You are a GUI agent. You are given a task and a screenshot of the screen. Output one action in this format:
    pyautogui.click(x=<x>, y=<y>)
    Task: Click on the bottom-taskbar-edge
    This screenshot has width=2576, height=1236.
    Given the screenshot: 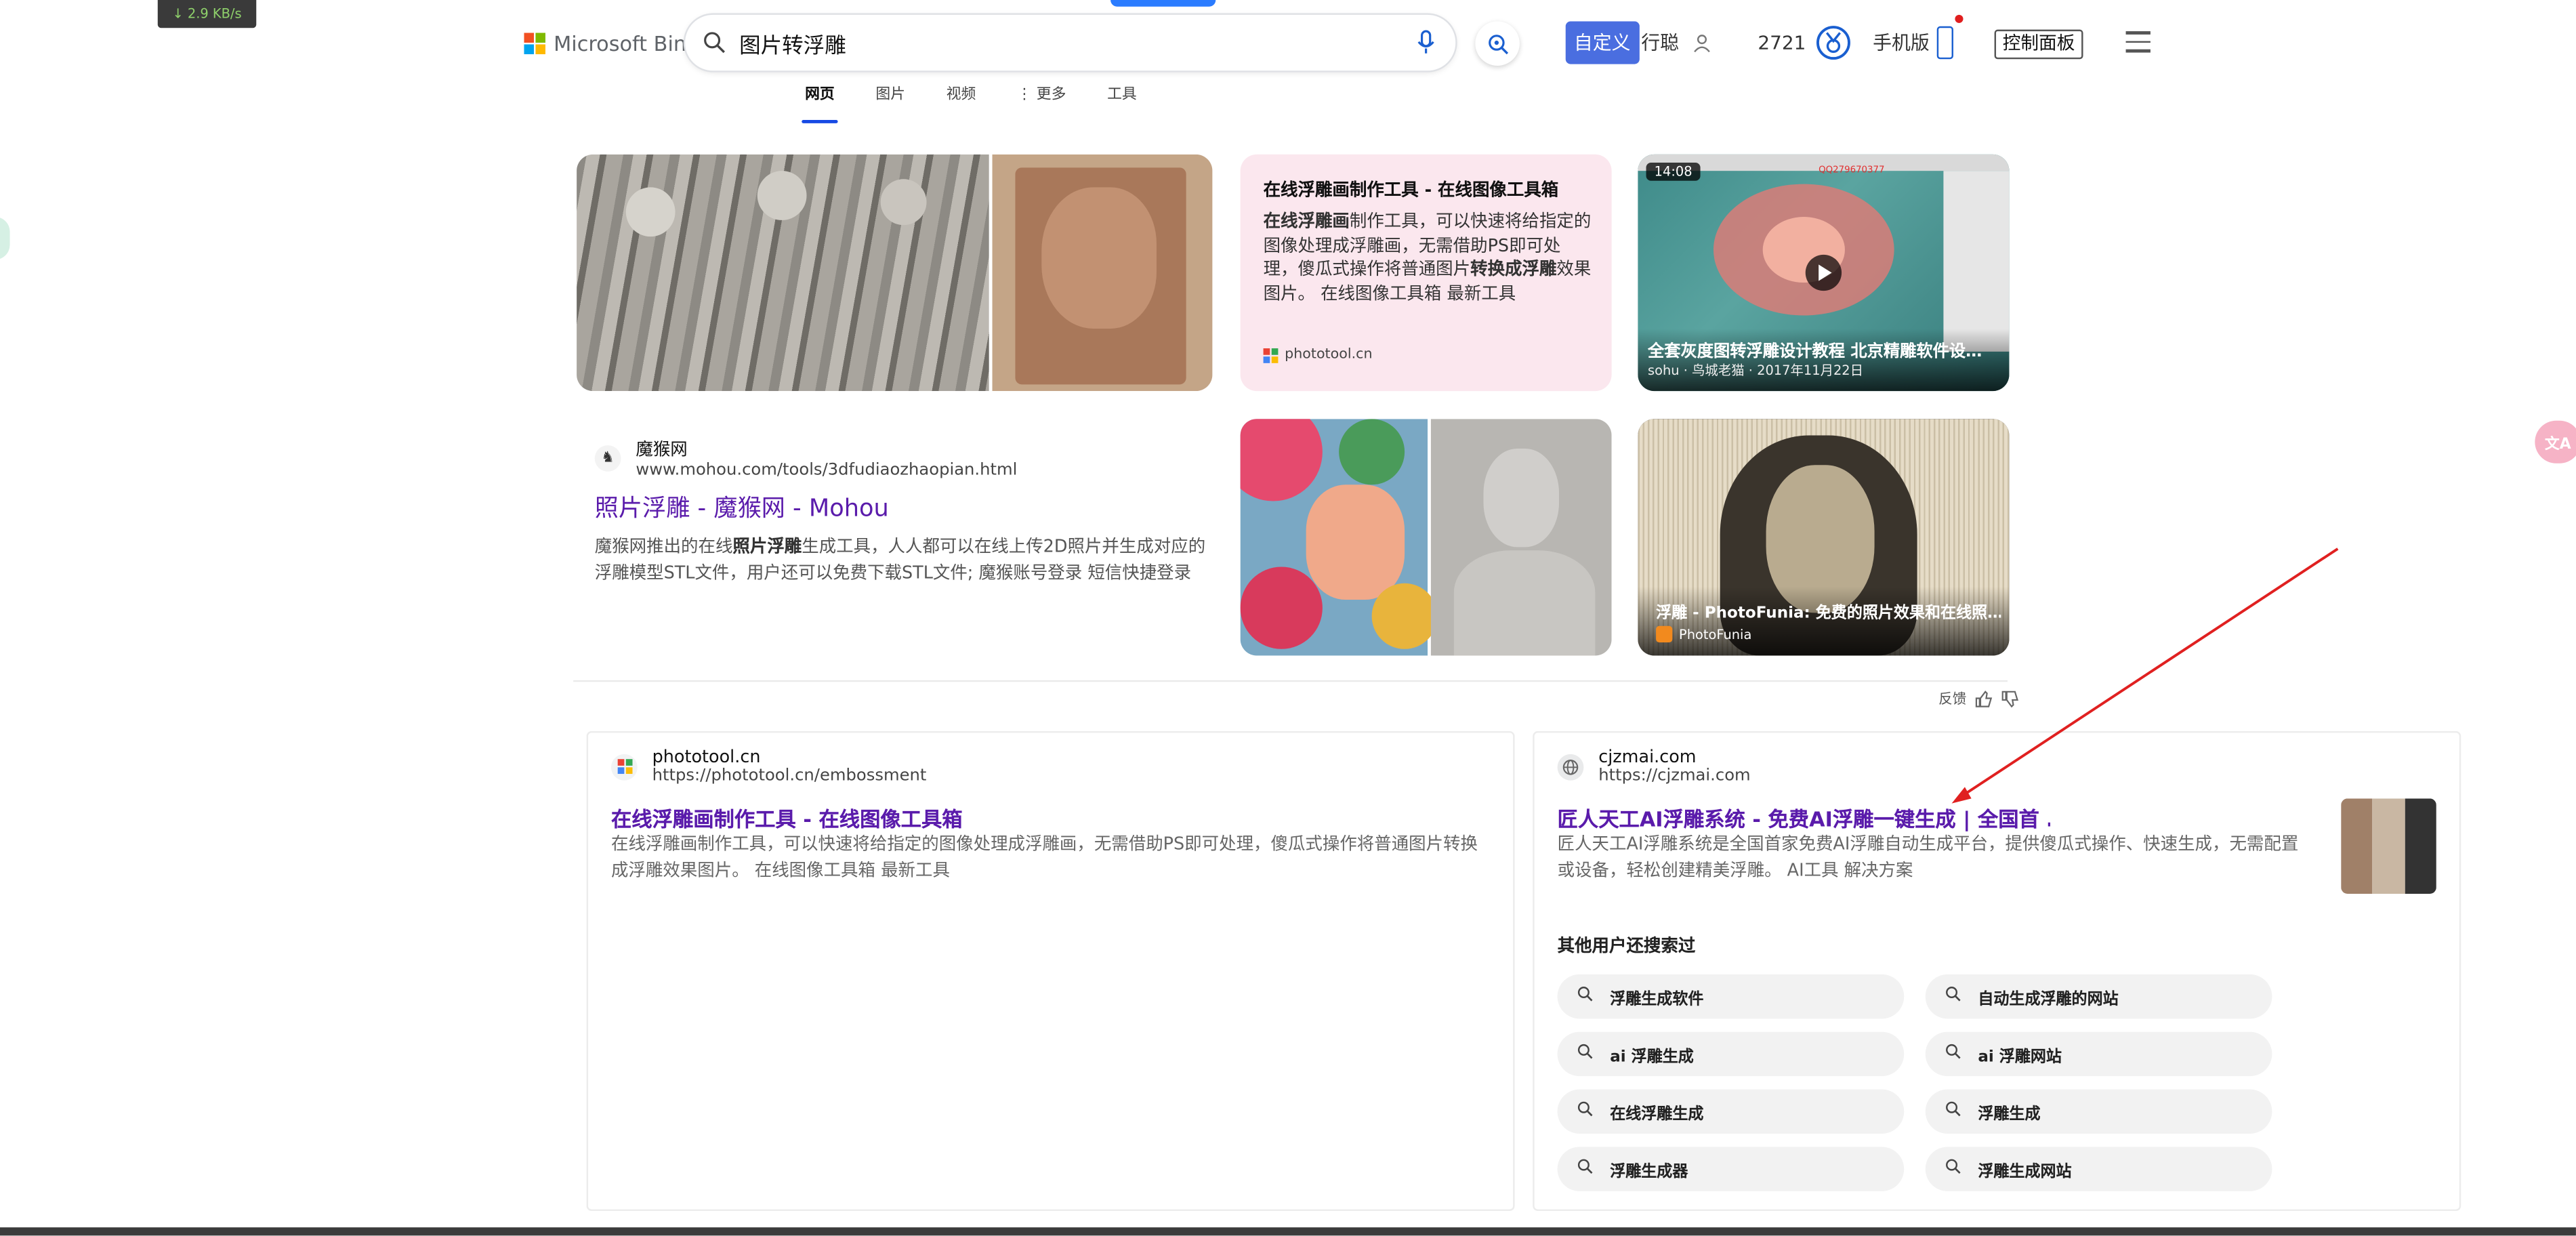 What is the action you would take?
    pyautogui.click(x=1288, y=1231)
    